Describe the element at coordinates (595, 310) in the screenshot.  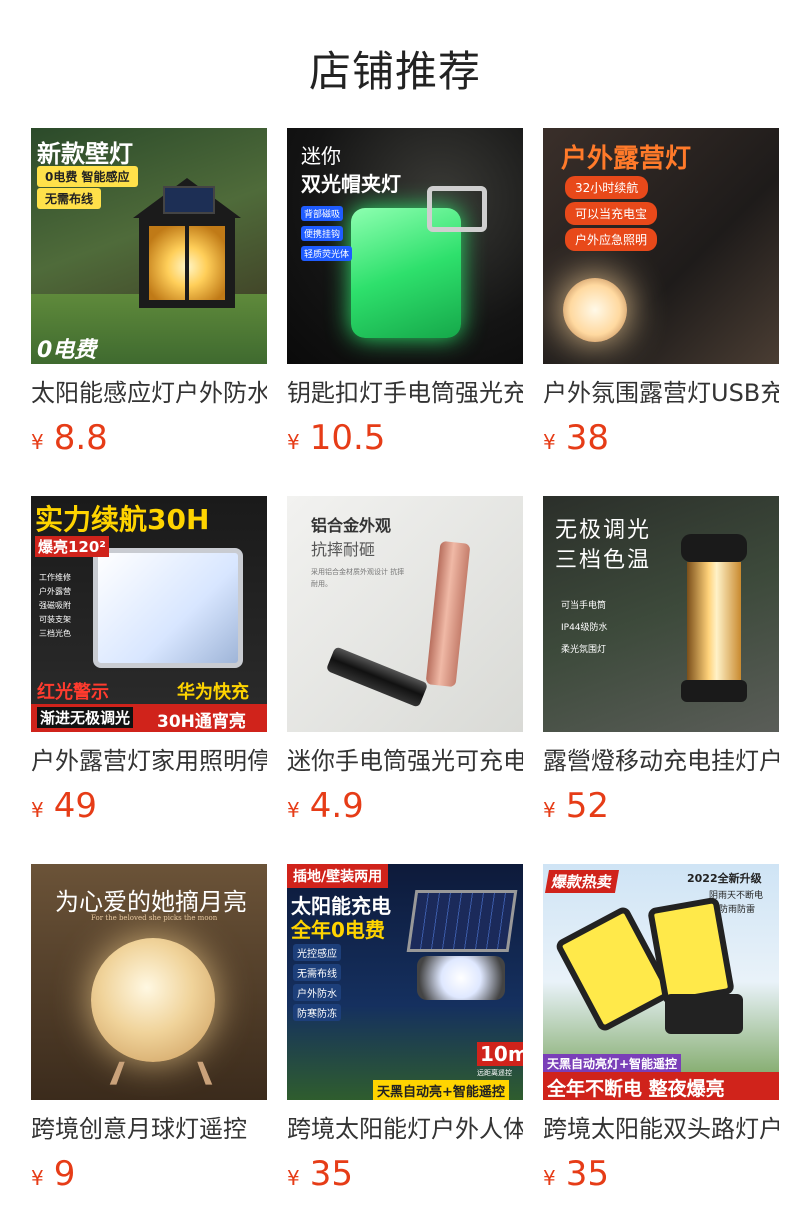
I see `orb-lamp-illustration` at that location.